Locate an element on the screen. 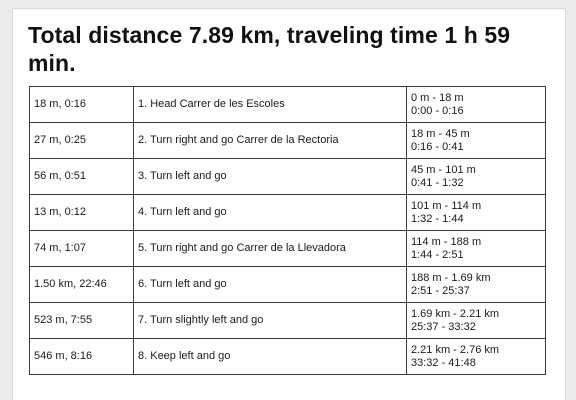 The width and height of the screenshot is (576, 400). step-instruction: 8. Keep left and go is located at coordinates (270, 356).